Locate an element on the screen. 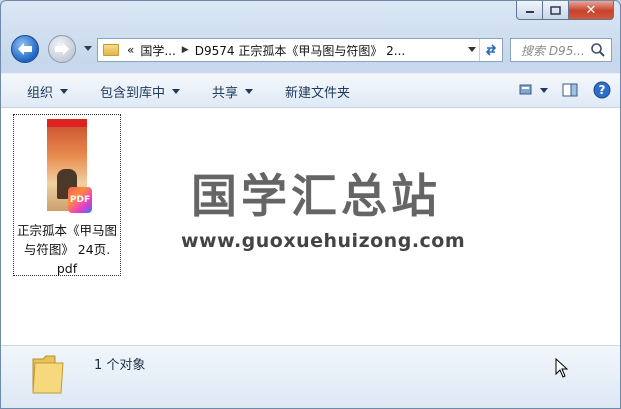 This screenshot has height=409, width=621. watermark-title: 国学汇总站 is located at coordinates (316, 196).